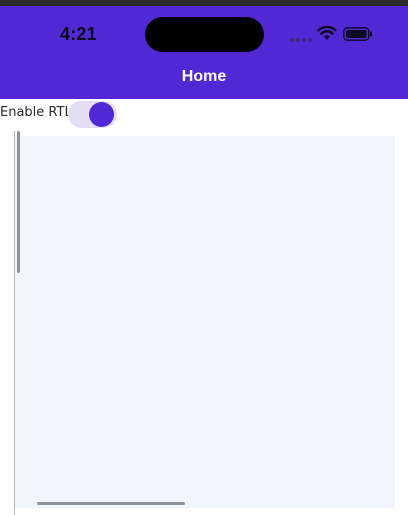  What do you see at coordinates (204, 34) in the screenshot?
I see `dynamic-island` at bounding box center [204, 34].